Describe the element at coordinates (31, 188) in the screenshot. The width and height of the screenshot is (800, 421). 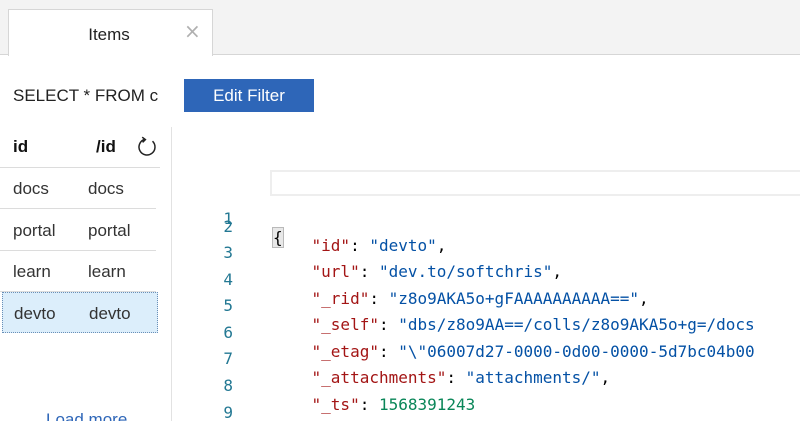
I see `cell-id: docs` at that location.